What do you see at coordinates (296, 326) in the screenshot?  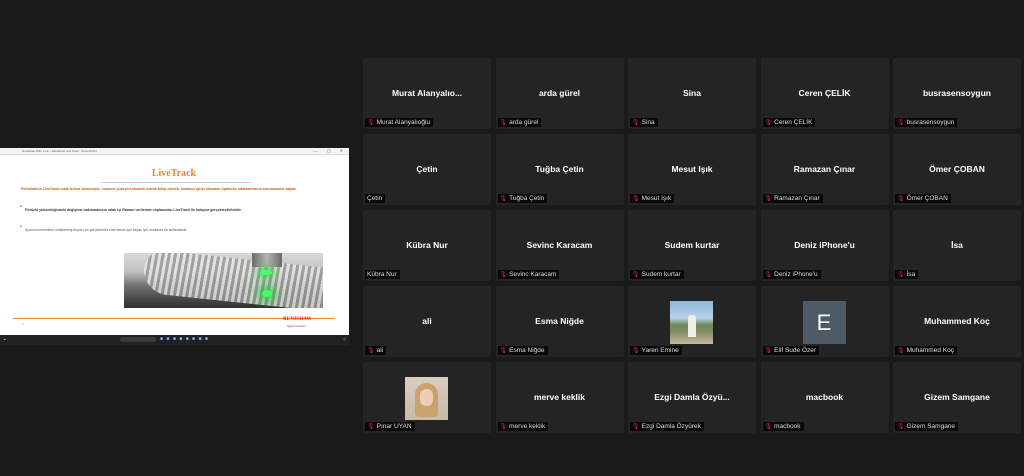 I see `renishaw-logo-tagline: apply innovation` at bounding box center [296, 326].